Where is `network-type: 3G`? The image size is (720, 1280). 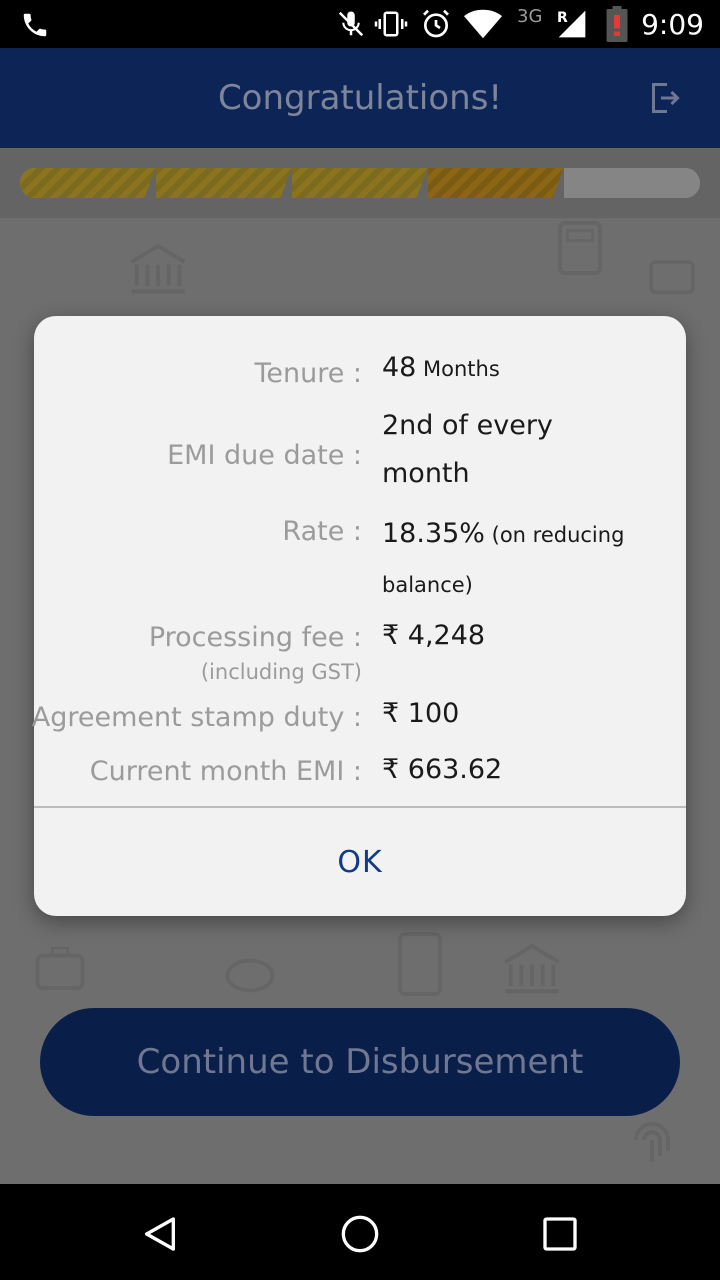 network-type: 3G is located at coordinates (530, 16).